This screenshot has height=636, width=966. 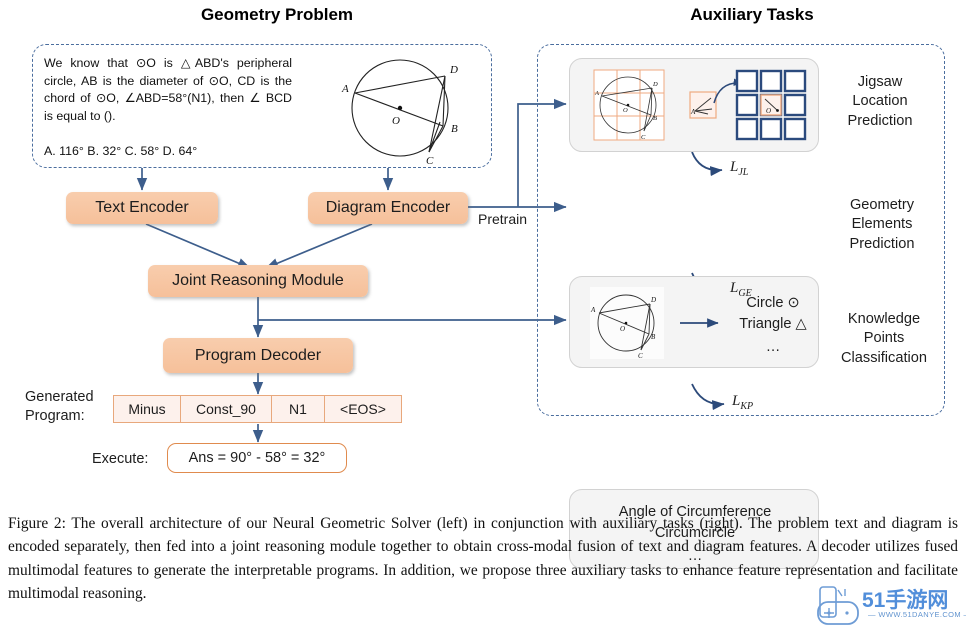 What do you see at coordinates (743, 172) in the screenshot?
I see `loss-subscript: JL` at bounding box center [743, 172].